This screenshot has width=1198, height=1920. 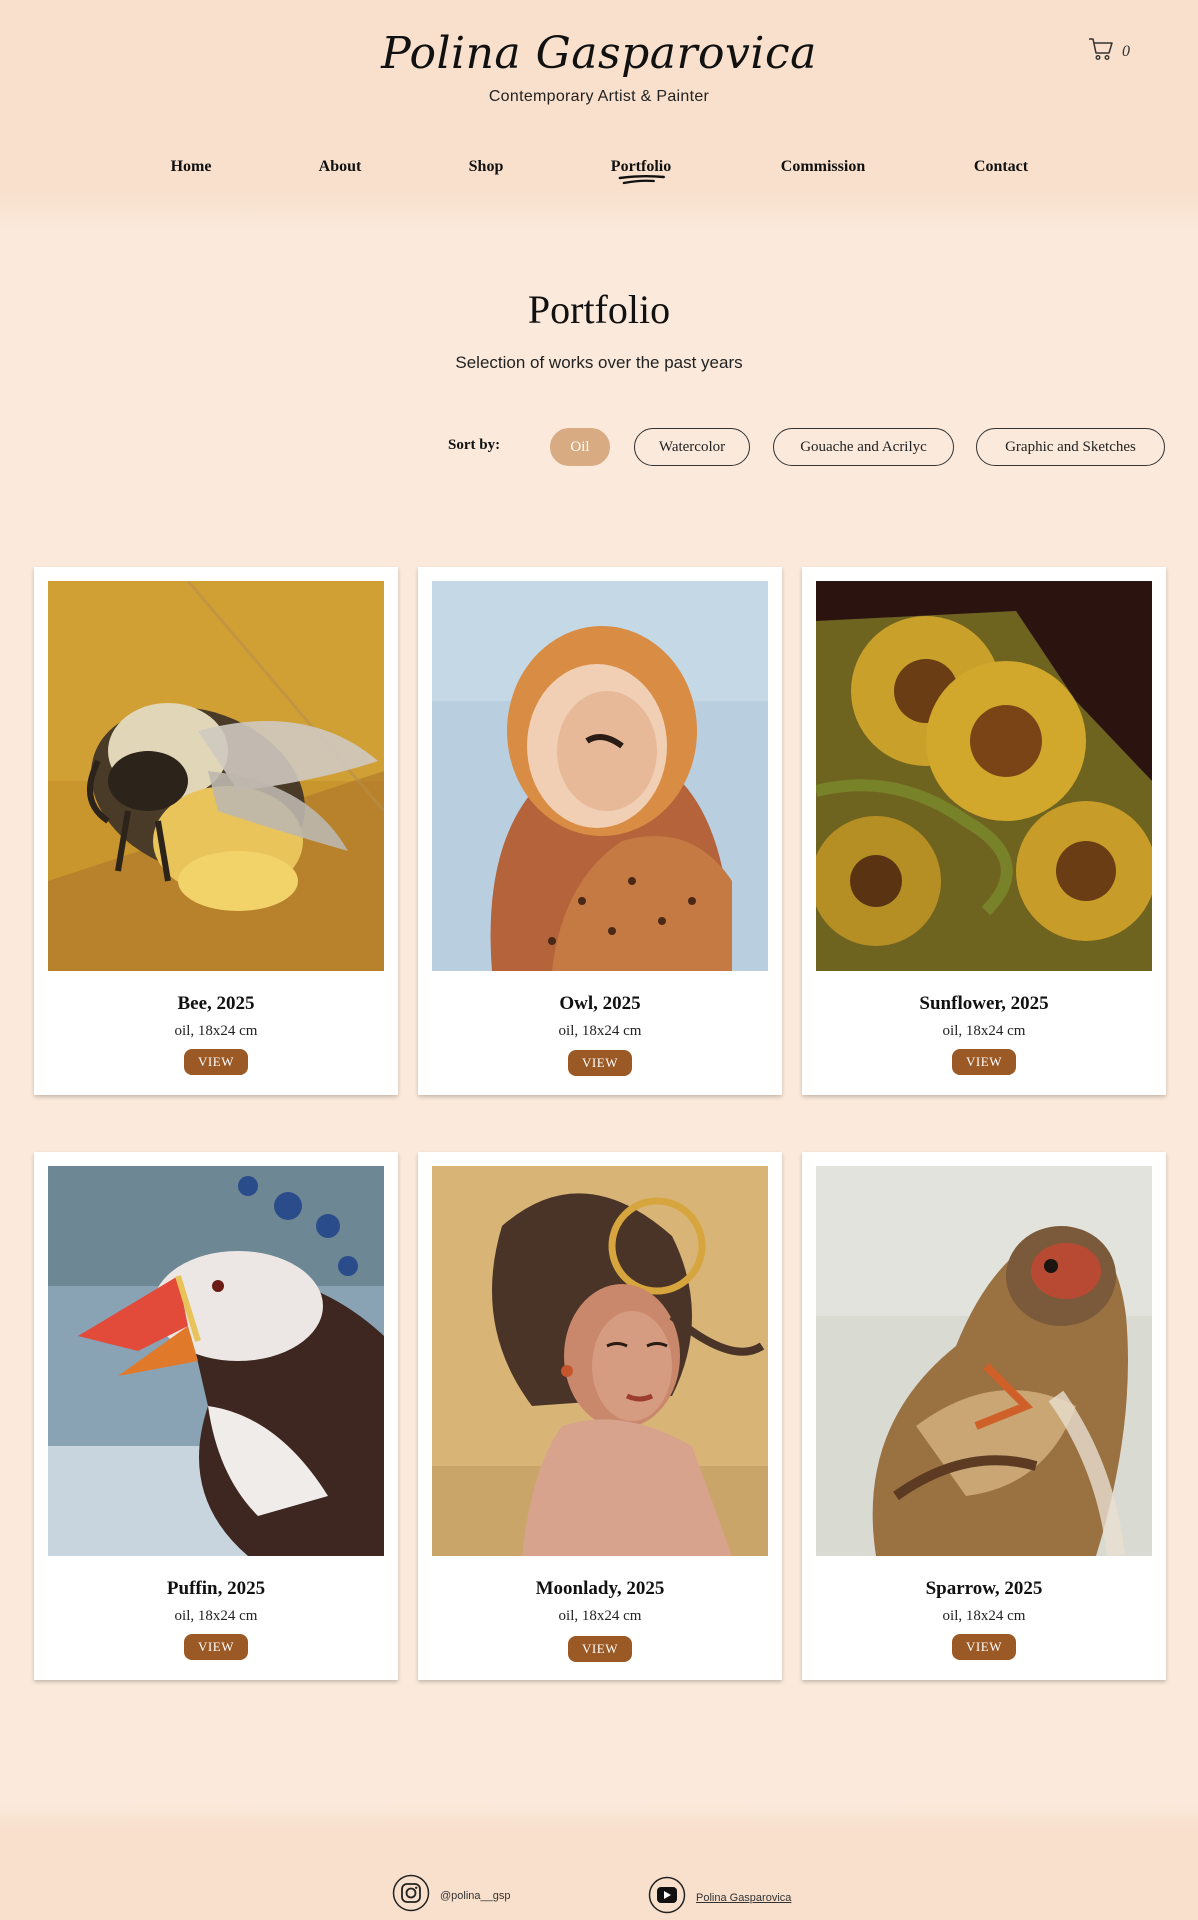 What do you see at coordinates (744, 1897) in the screenshot?
I see `youtube-channel: Polina Gasparovica` at bounding box center [744, 1897].